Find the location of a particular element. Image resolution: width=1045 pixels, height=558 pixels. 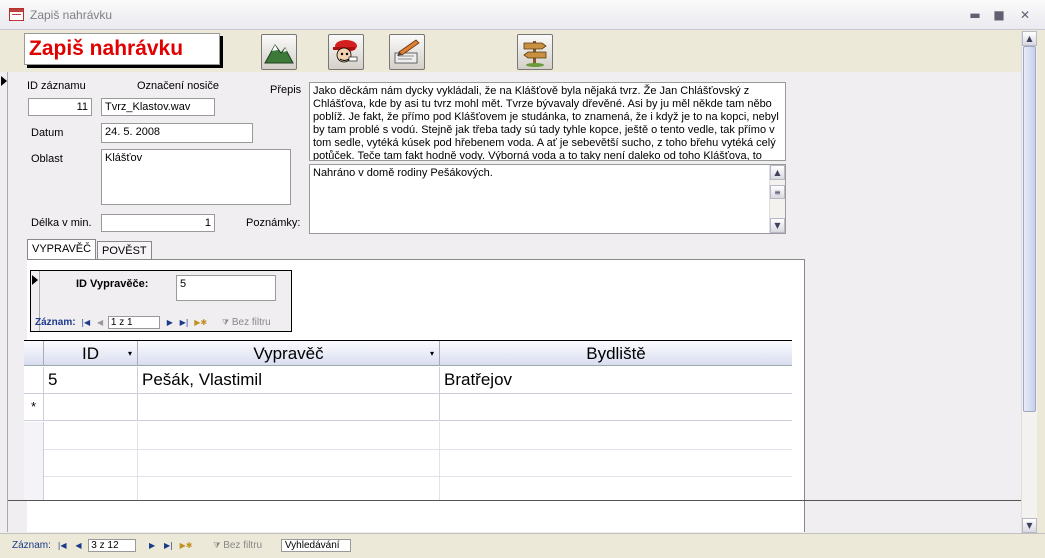

new-cell-residence is located at coordinates (616, 407).